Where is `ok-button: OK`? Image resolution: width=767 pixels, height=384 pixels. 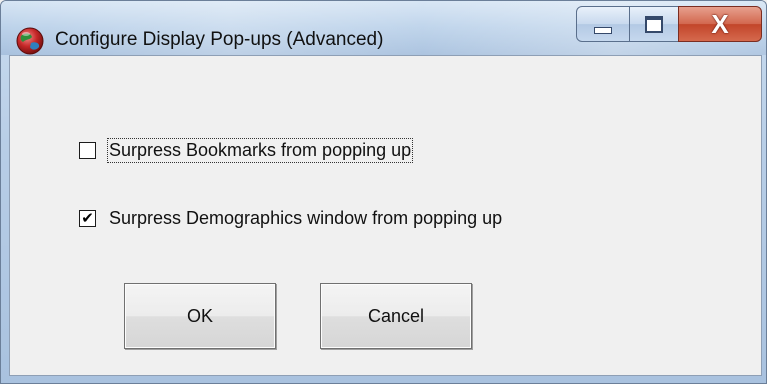
ok-button: OK is located at coordinates (200, 316).